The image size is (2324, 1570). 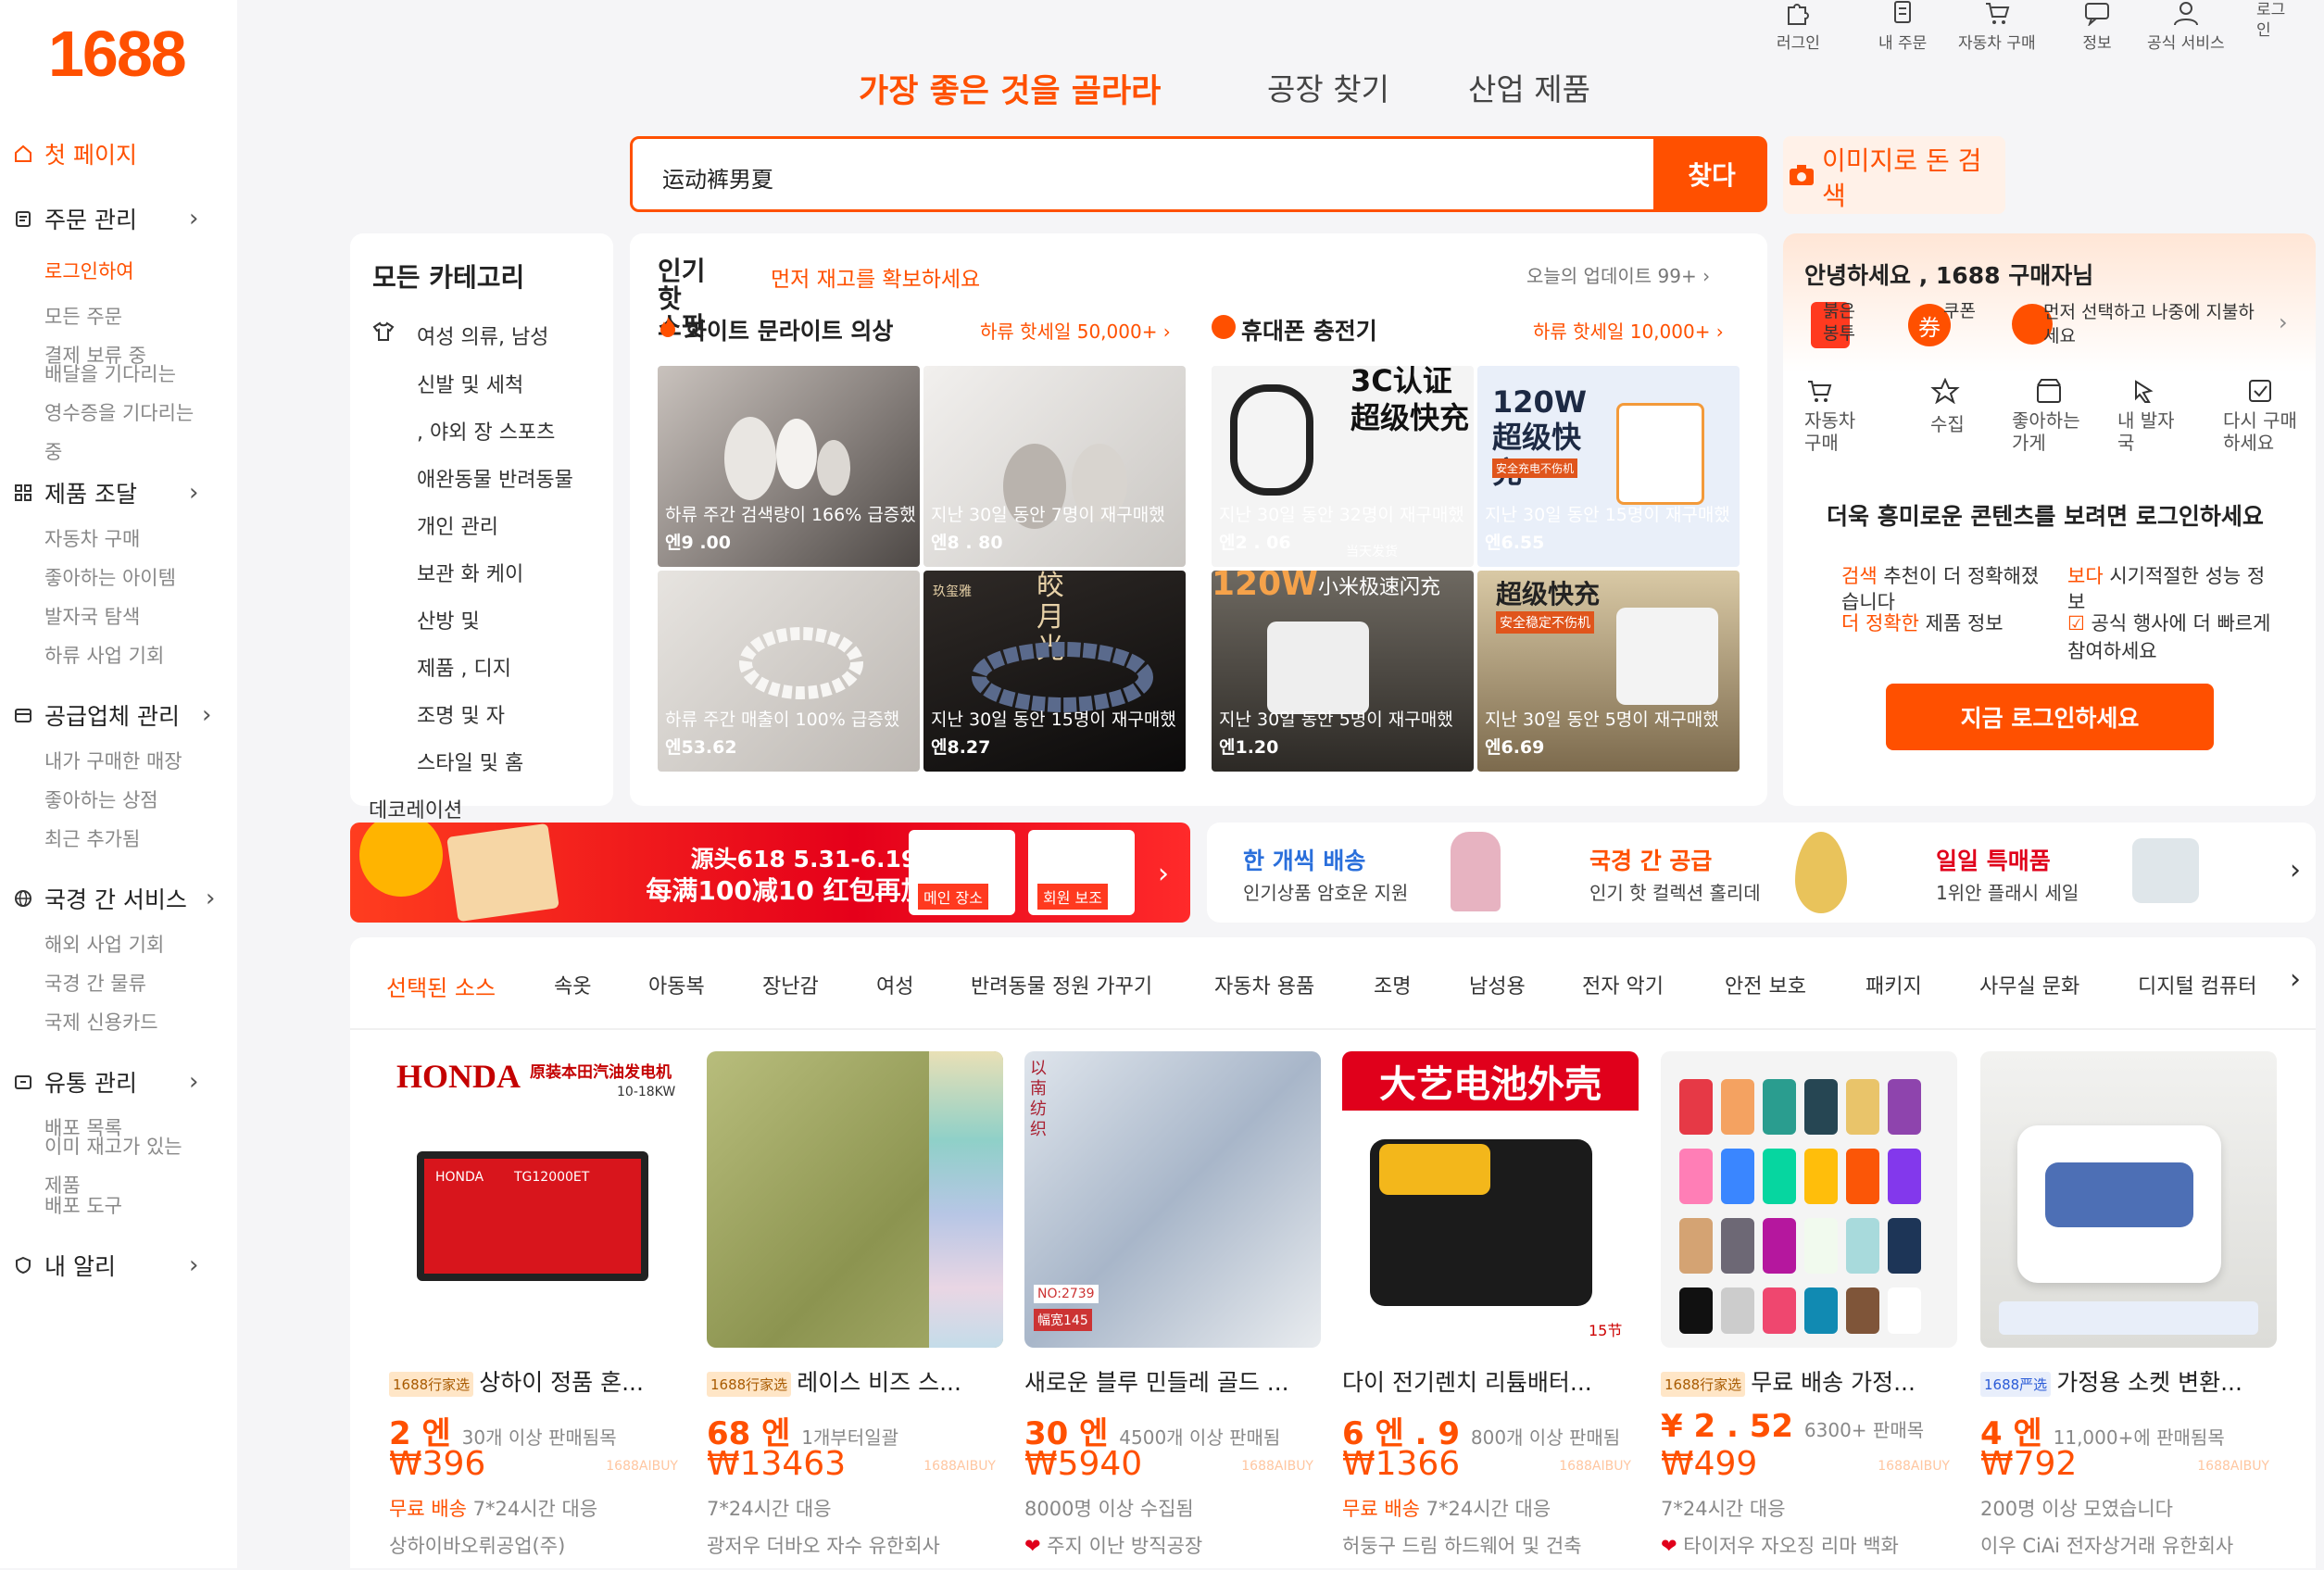 What do you see at coordinates (1765, 984) in the screenshot?
I see `category-tab: 안전 보호` at bounding box center [1765, 984].